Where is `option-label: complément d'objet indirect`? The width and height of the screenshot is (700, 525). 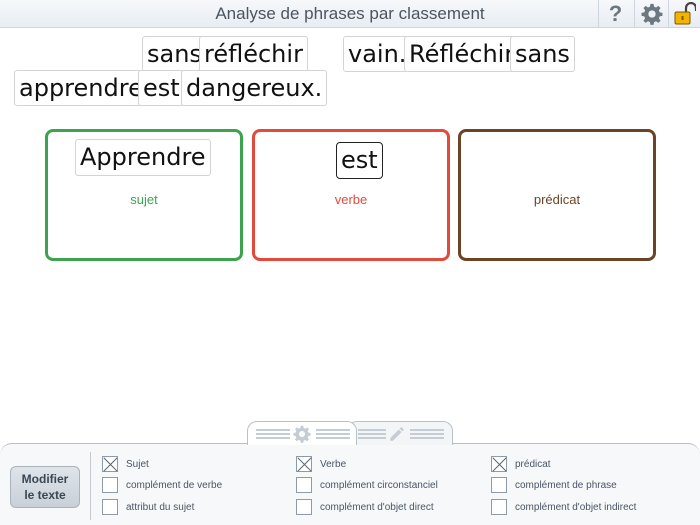 option-label: complément d'objet indirect is located at coordinates (576, 507).